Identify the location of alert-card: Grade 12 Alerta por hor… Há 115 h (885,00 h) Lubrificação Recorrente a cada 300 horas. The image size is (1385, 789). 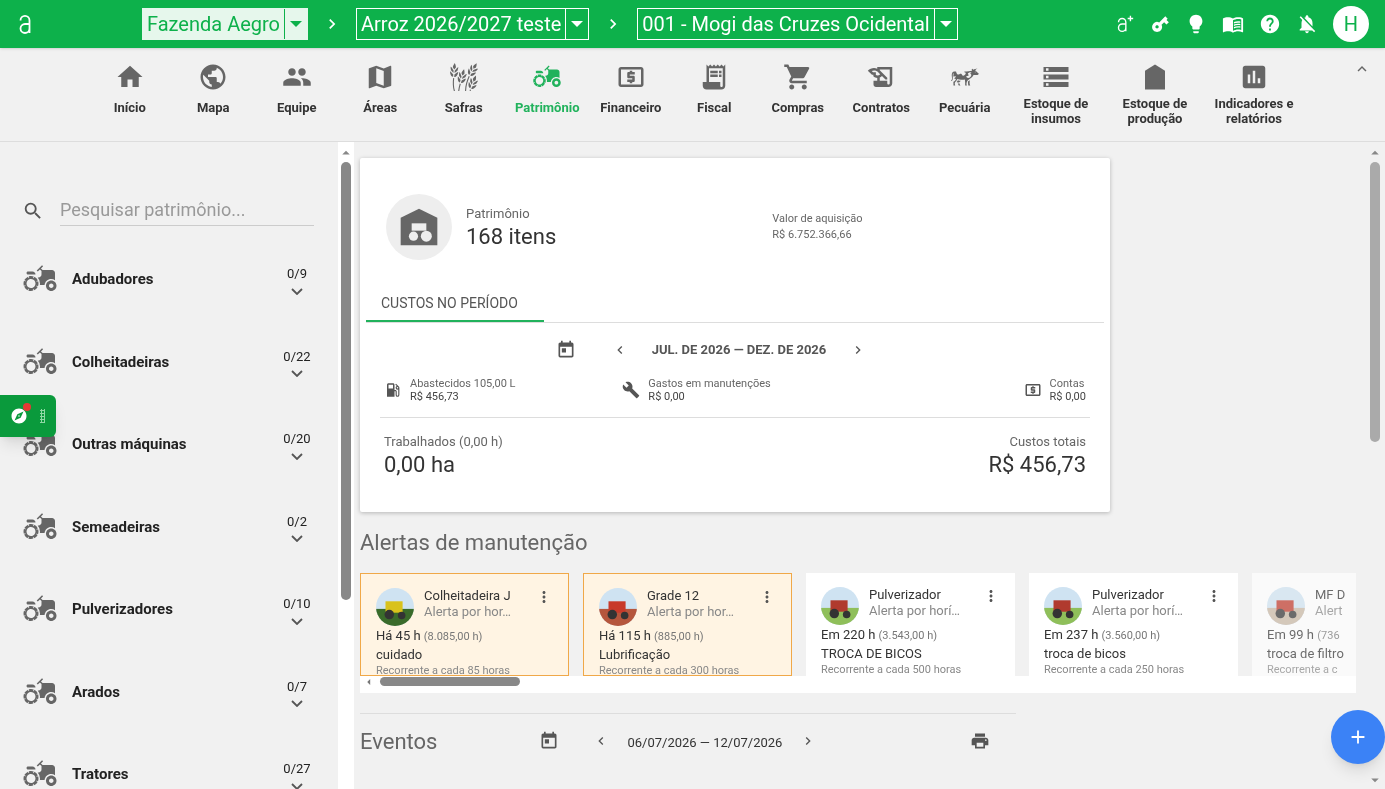
(687, 624).